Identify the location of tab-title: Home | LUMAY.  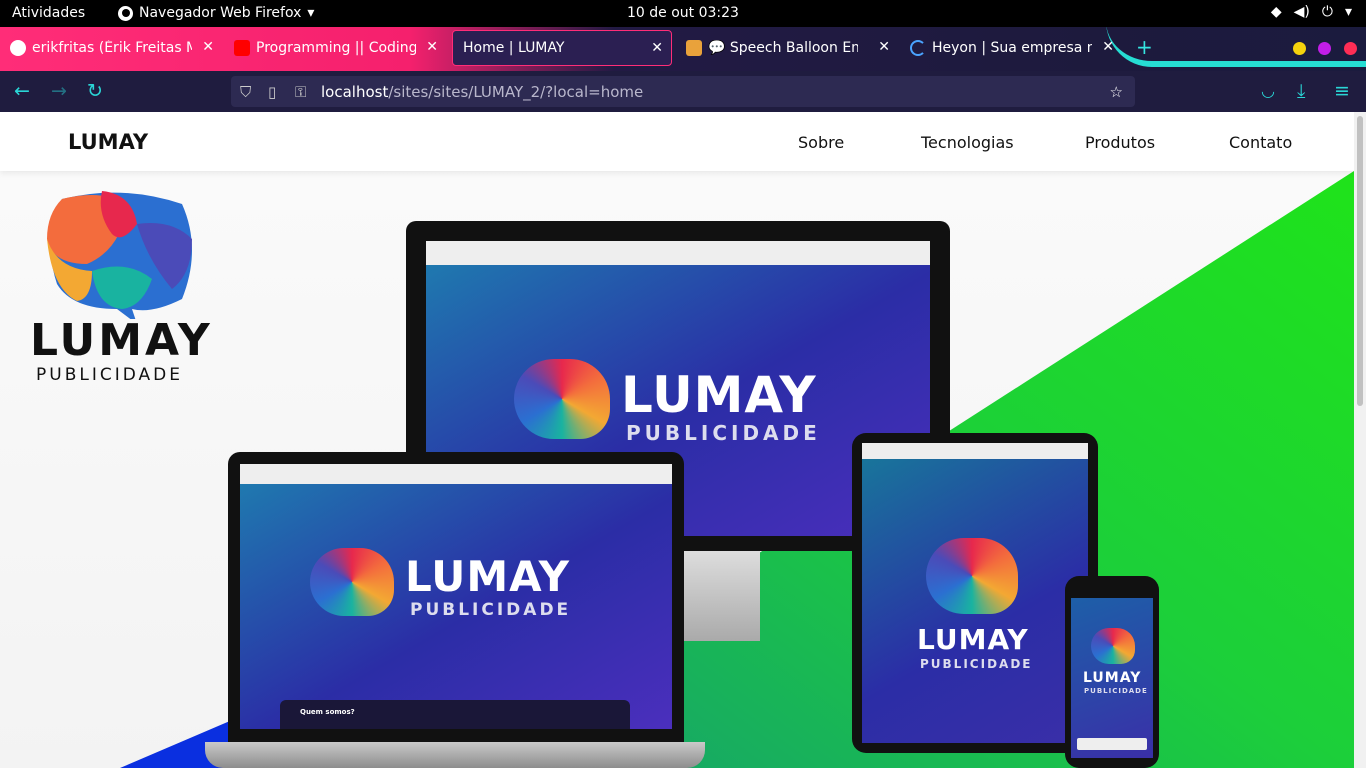
(514, 48).